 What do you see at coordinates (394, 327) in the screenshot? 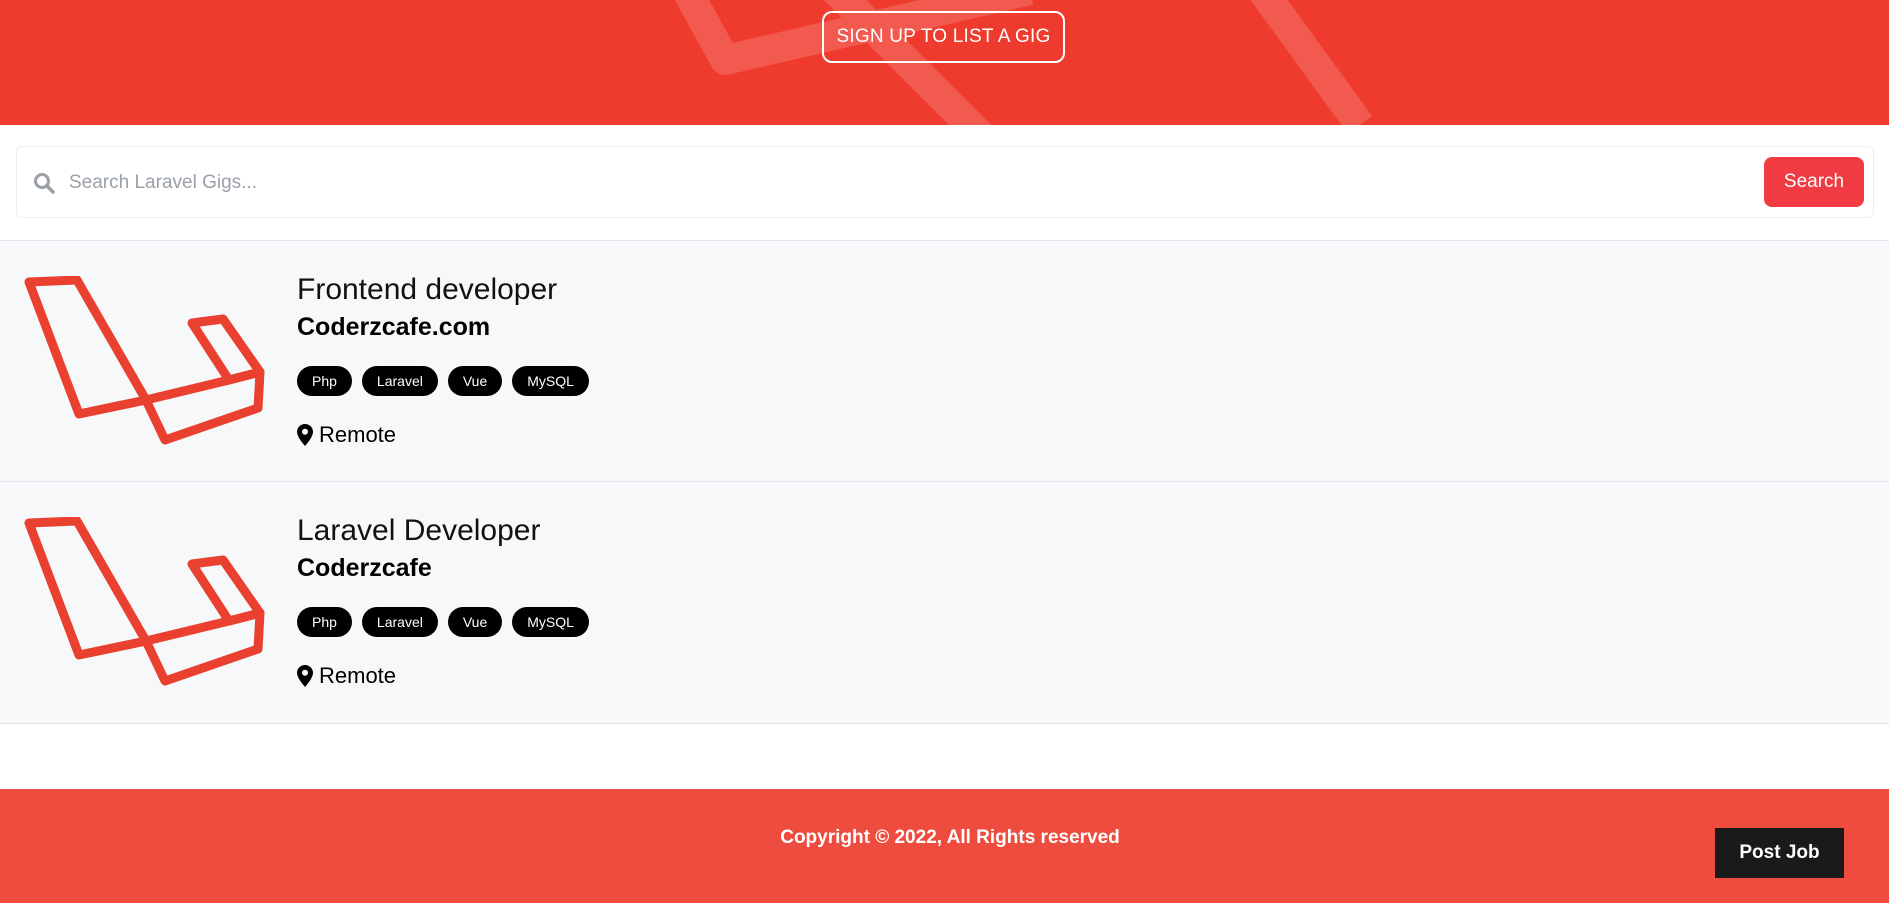
I see `gig-company: Coderzcafe.com` at bounding box center [394, 327].